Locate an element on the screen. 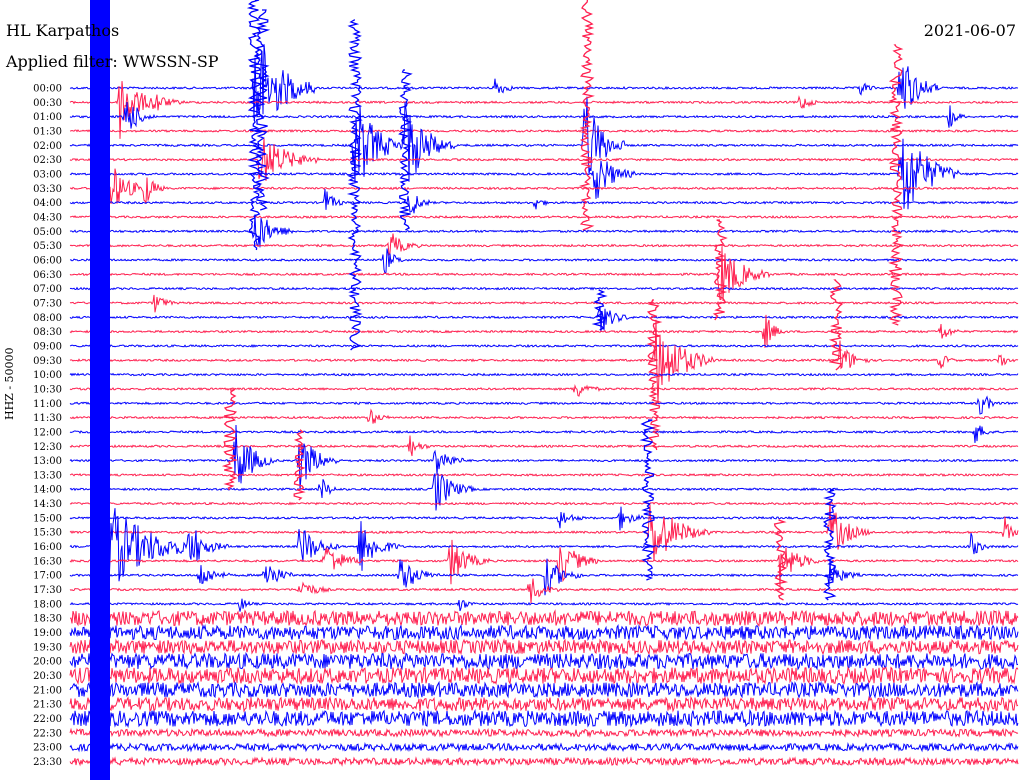  saturated-event is located at coordinates (100, 390).